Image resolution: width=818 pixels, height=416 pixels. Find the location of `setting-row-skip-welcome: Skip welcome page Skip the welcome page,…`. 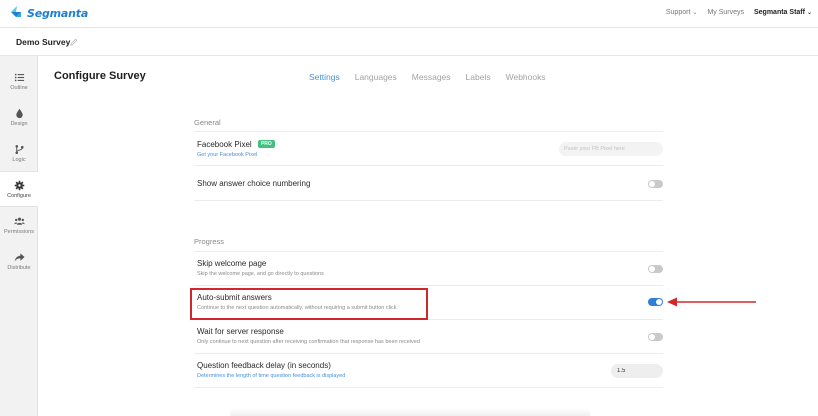

setting-row-skip-welcome: Skip welcome page Skip the welcome page,… is located at coordinates (428, 268).